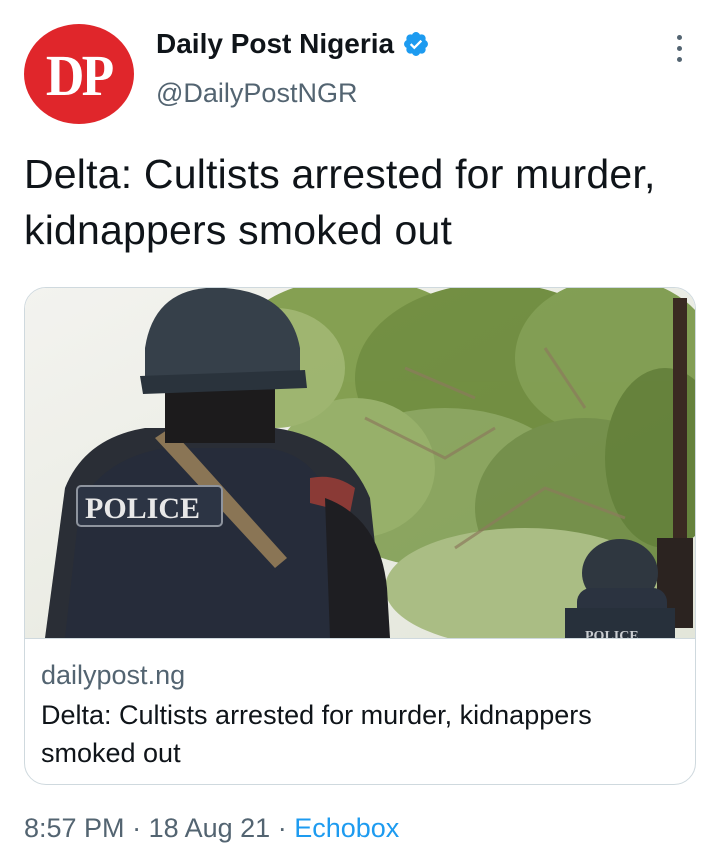 The height and width of the screenshot is (859, 720). Describe the element at coordinates (416, 44) in the screenshot. I see `verified-badge-icon` at that location.